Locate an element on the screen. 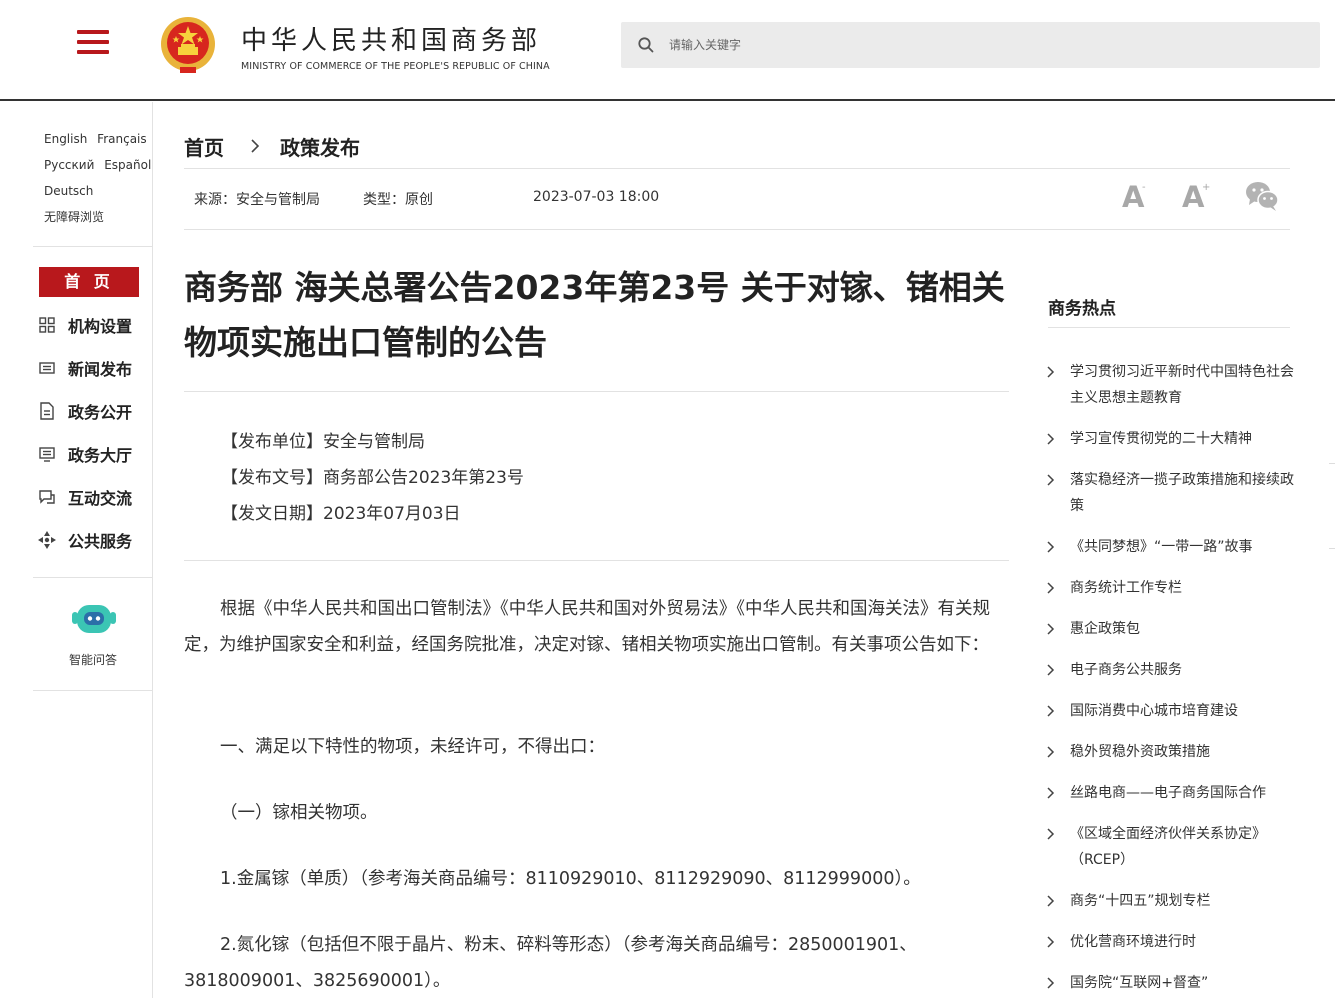 The width and height of the screenshot is (1335, 998). hot-topic-link: 商务统计工作专栏 is located at coordinates (1169, 588).